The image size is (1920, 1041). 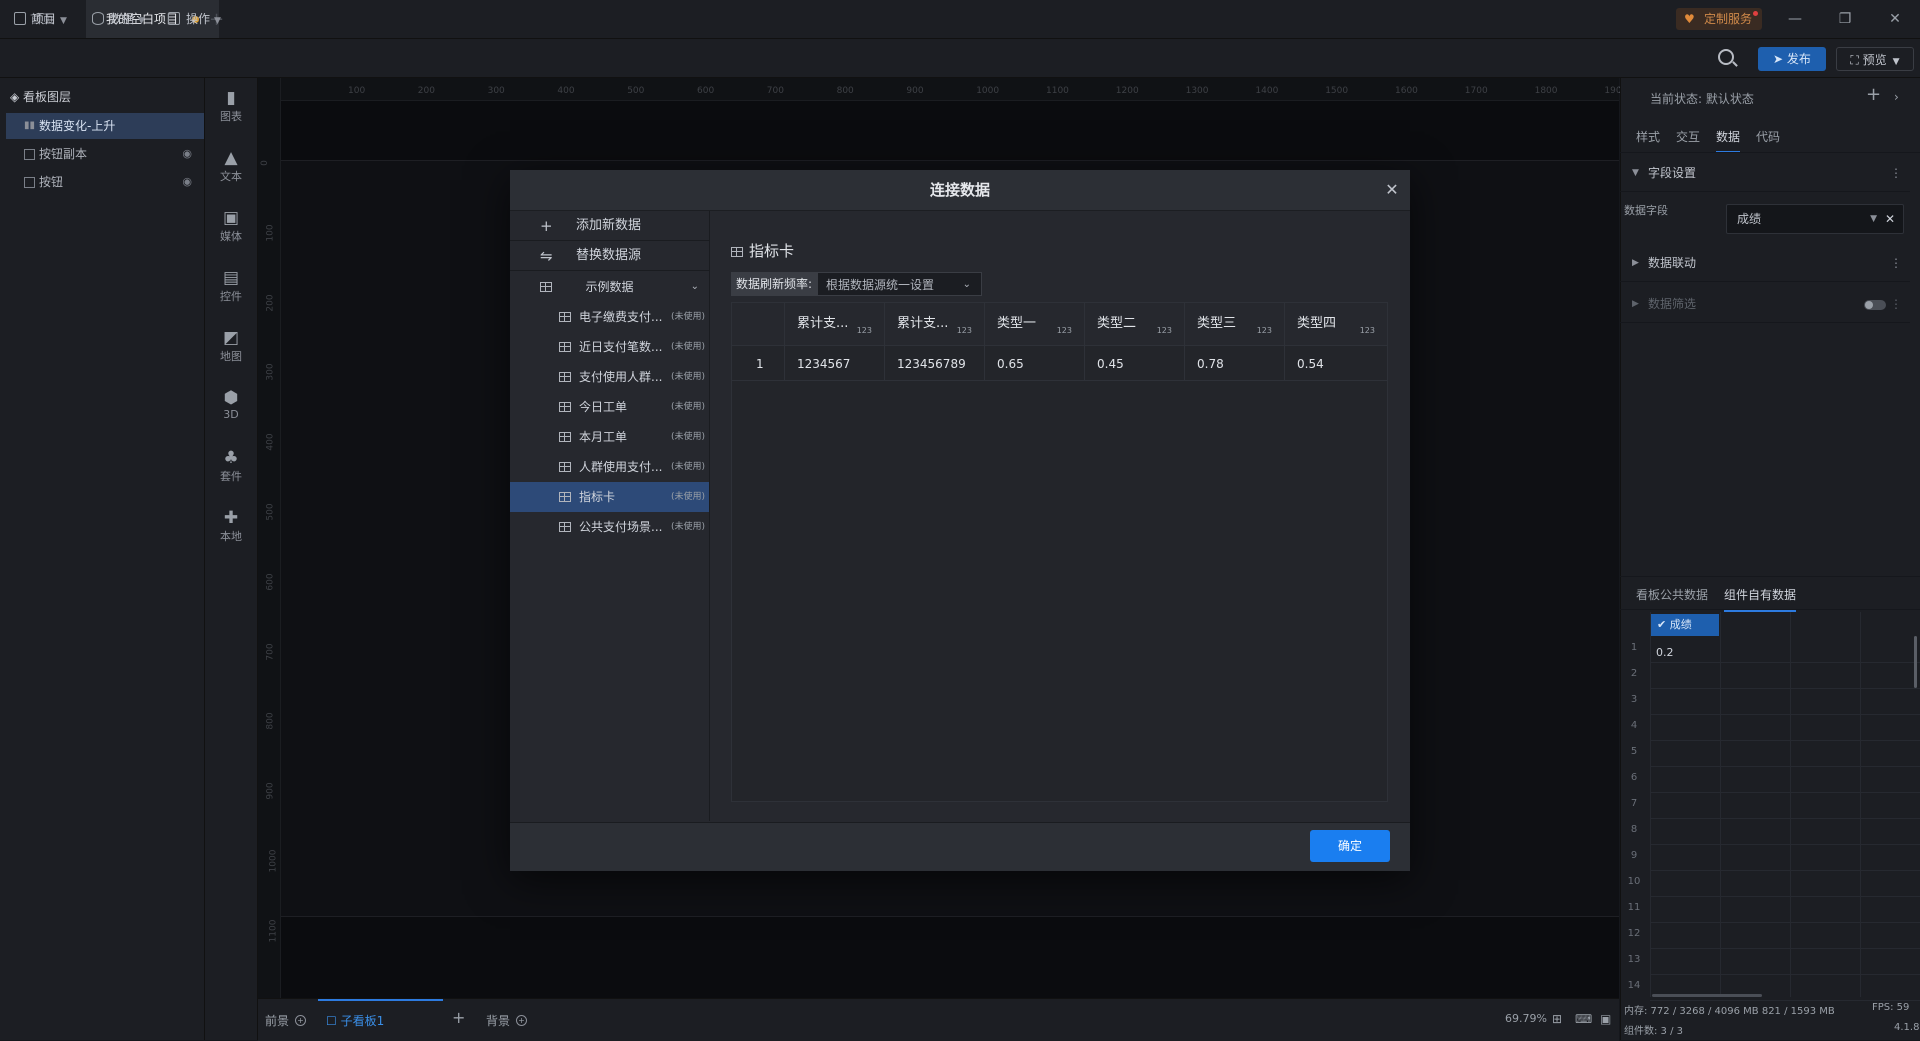 What do you see at coordinates (1896, 62) in the screenshot?
I see `chevron-down-icon: ▼` at bounding box center [1896, 62].